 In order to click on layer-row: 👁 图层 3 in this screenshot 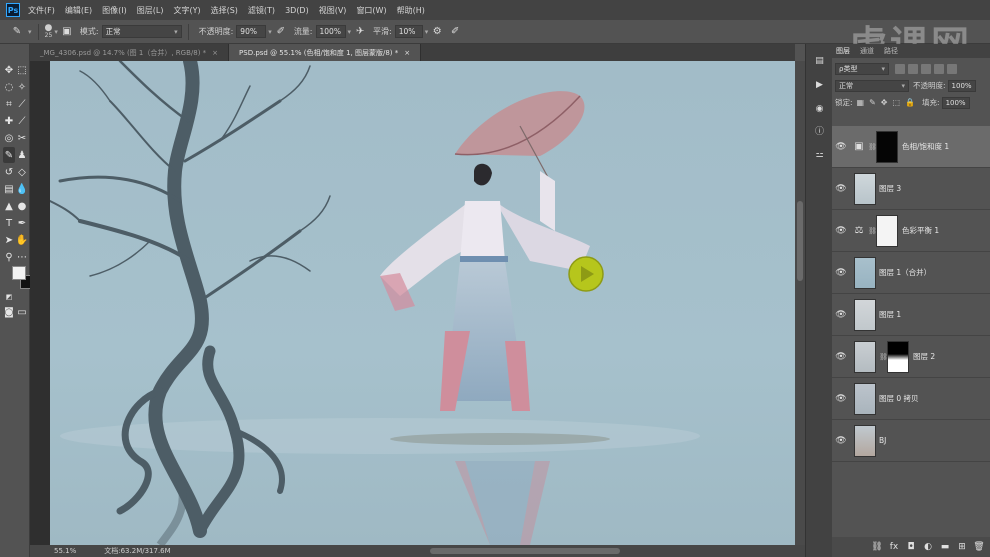, I will do `click(911, 189)`.